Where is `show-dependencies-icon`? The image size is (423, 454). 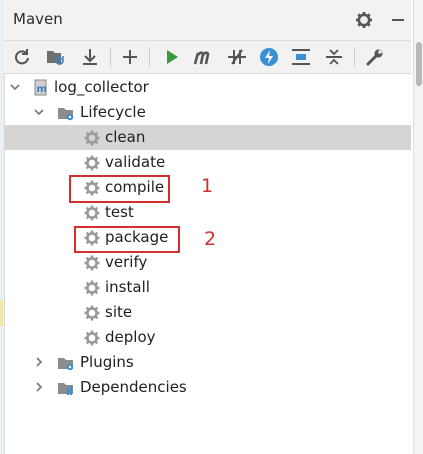
show-dependencies-icon is located at coordinates (301, 57).